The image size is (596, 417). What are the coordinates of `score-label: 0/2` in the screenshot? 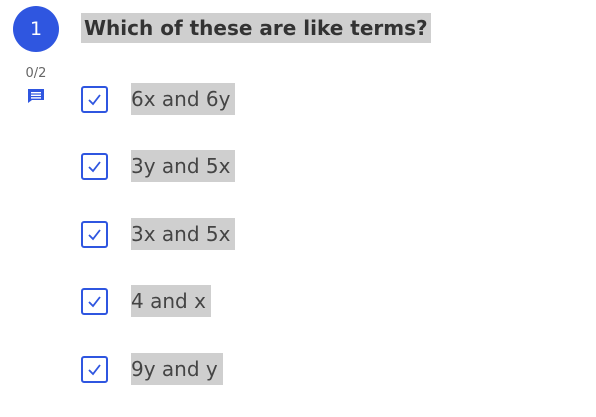 It's located at (36, 73).